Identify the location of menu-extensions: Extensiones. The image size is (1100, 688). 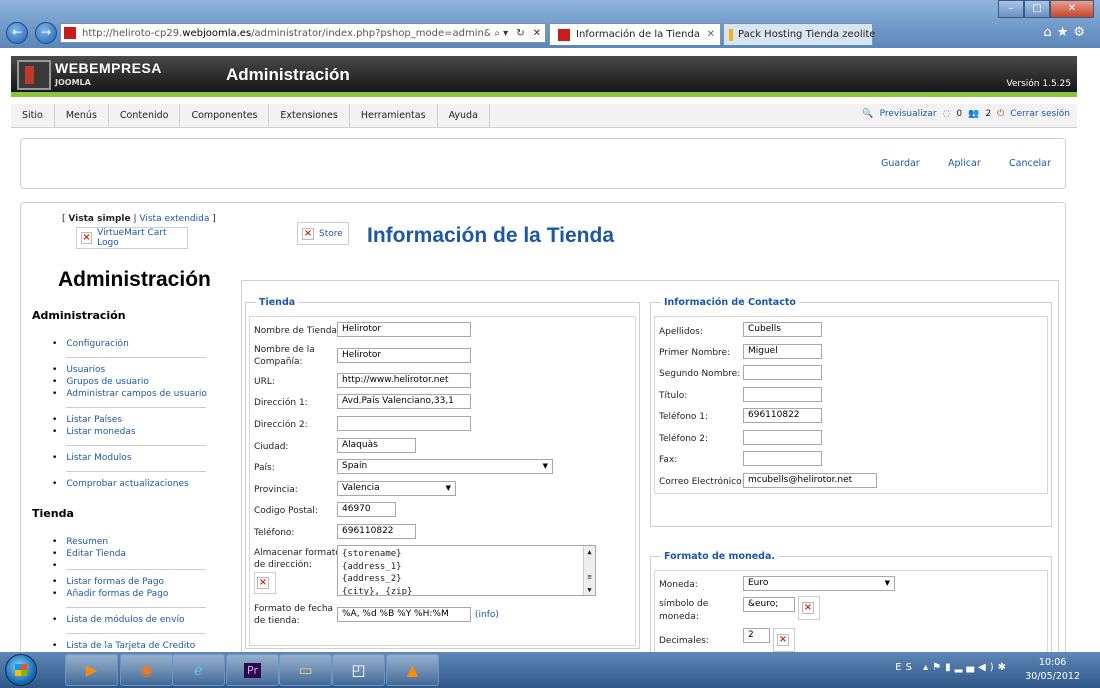
(309, 115).